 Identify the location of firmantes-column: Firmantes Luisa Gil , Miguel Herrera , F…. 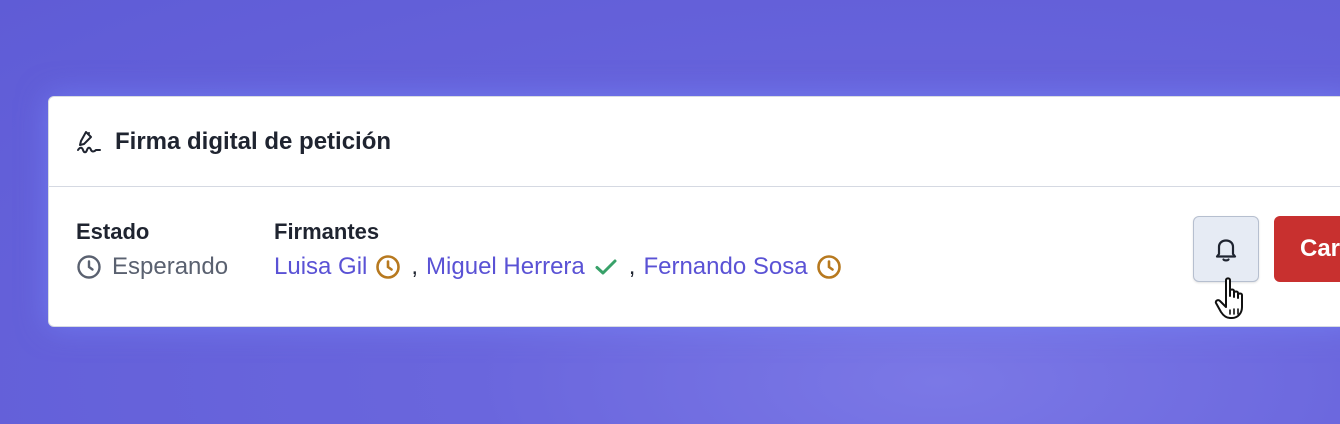
(558, 250).